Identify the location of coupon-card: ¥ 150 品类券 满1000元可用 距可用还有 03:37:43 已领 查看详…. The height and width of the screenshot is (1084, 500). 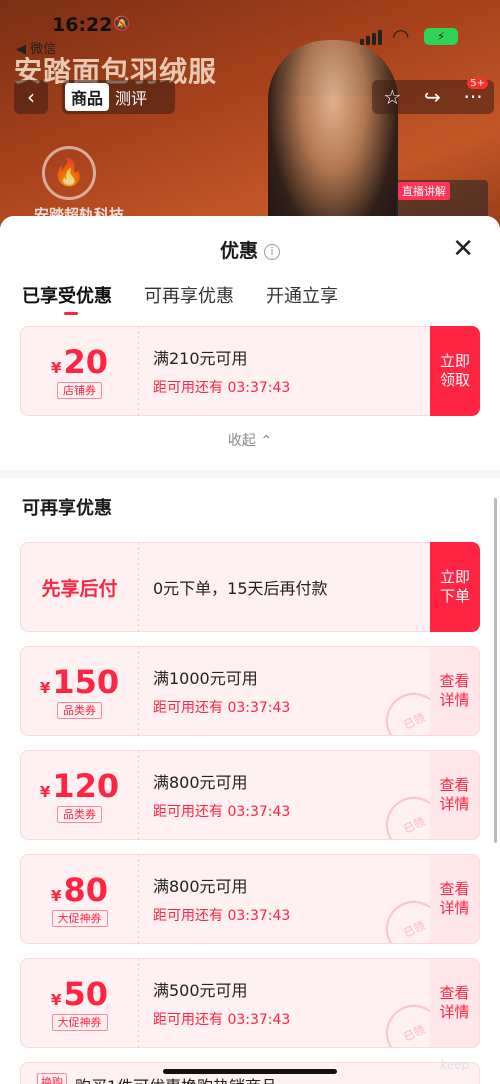
(250, 691).